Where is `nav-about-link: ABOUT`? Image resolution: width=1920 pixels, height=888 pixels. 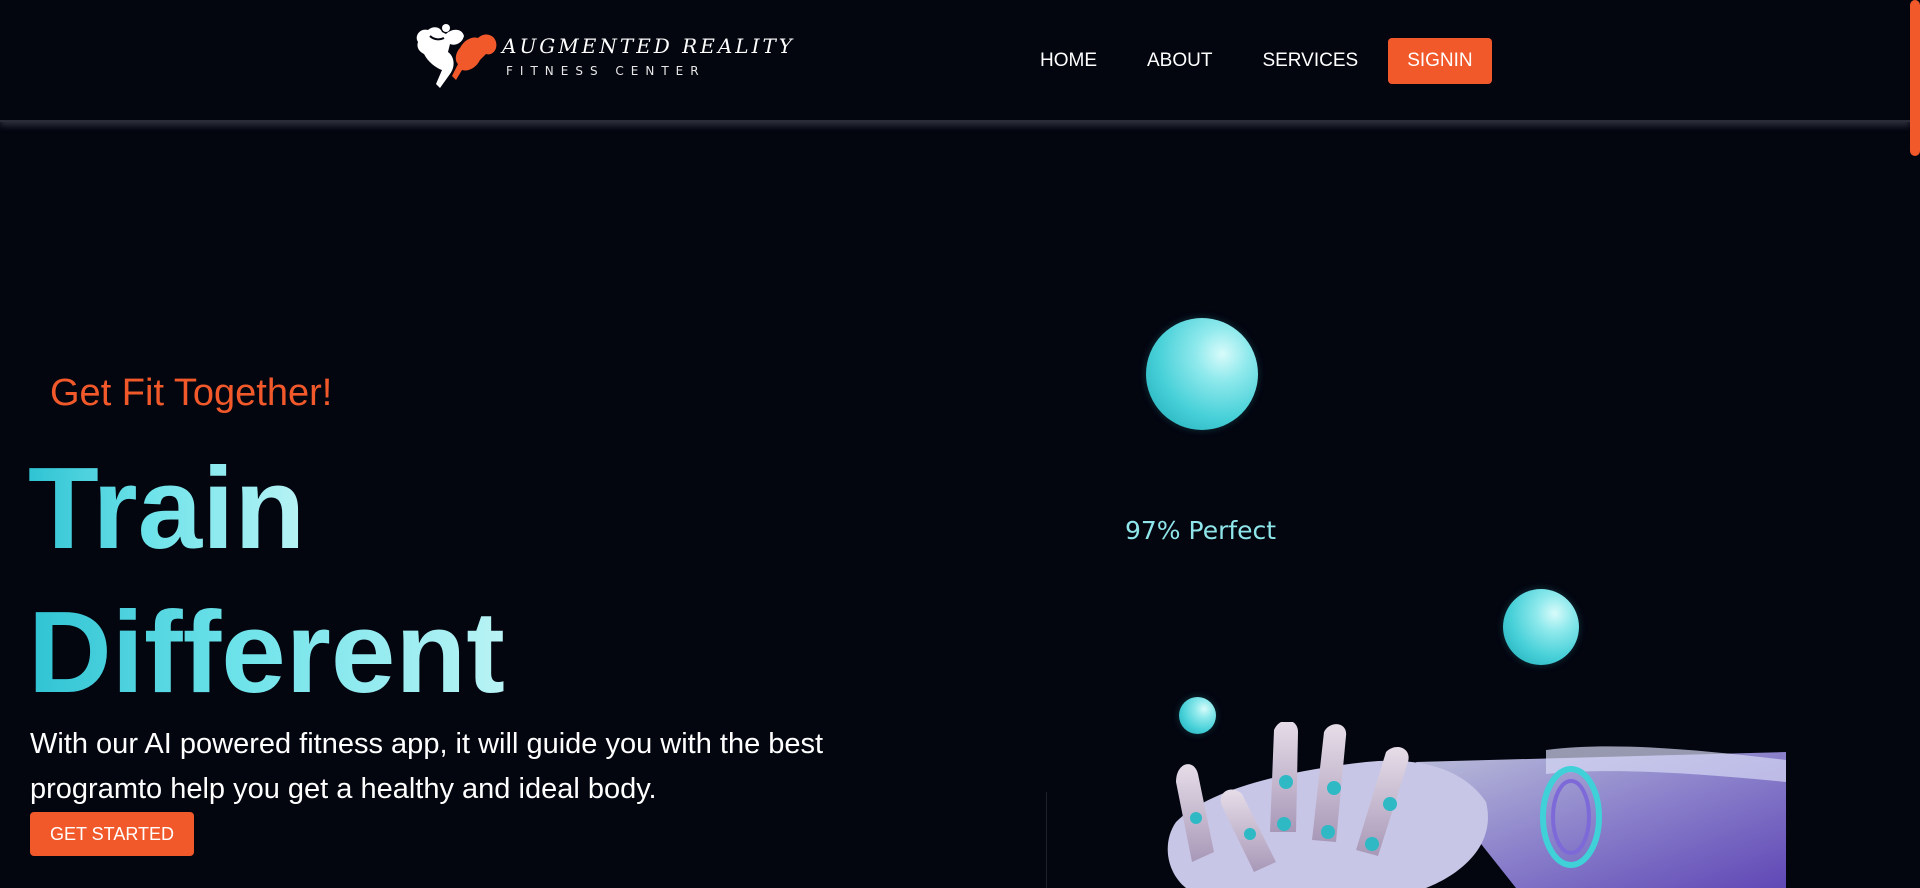 nav-about-link: ABOUT is located at coordinates (1179, 61).